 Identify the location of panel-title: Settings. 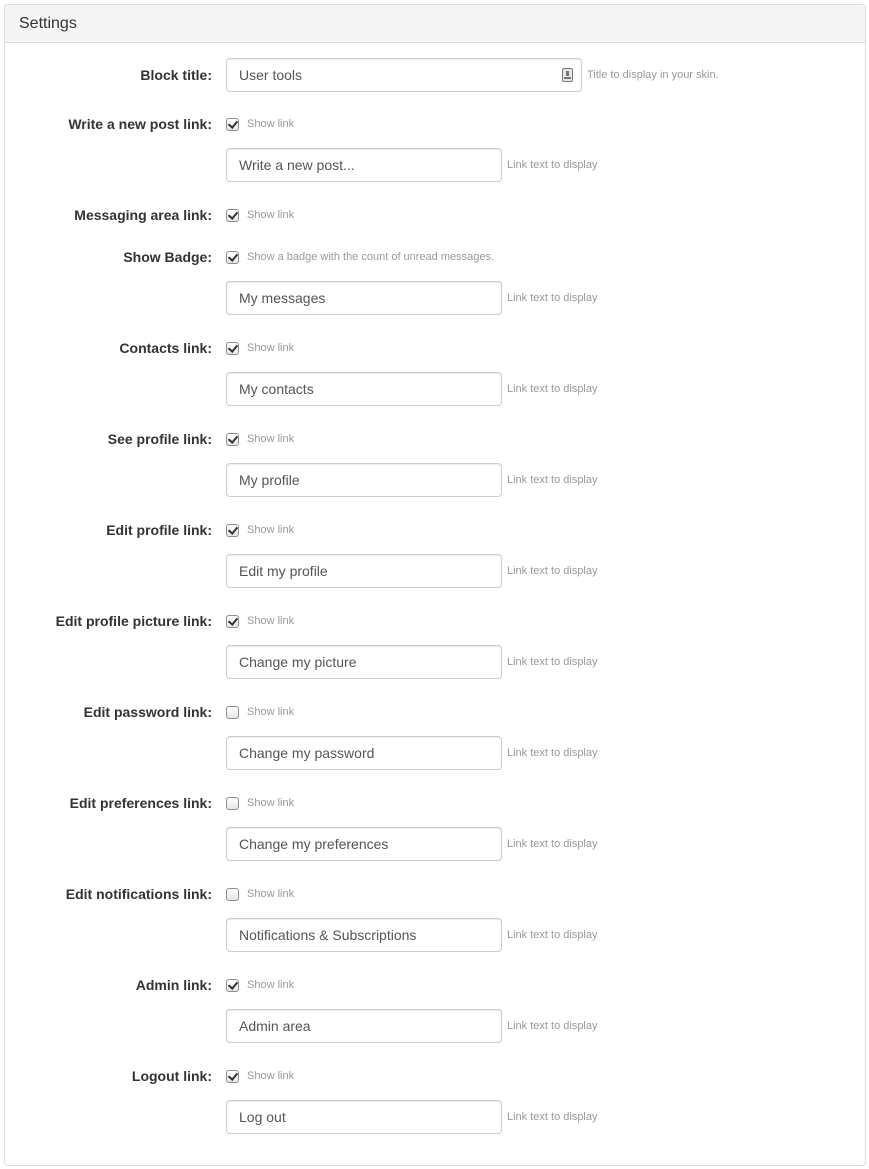
(435, 24).